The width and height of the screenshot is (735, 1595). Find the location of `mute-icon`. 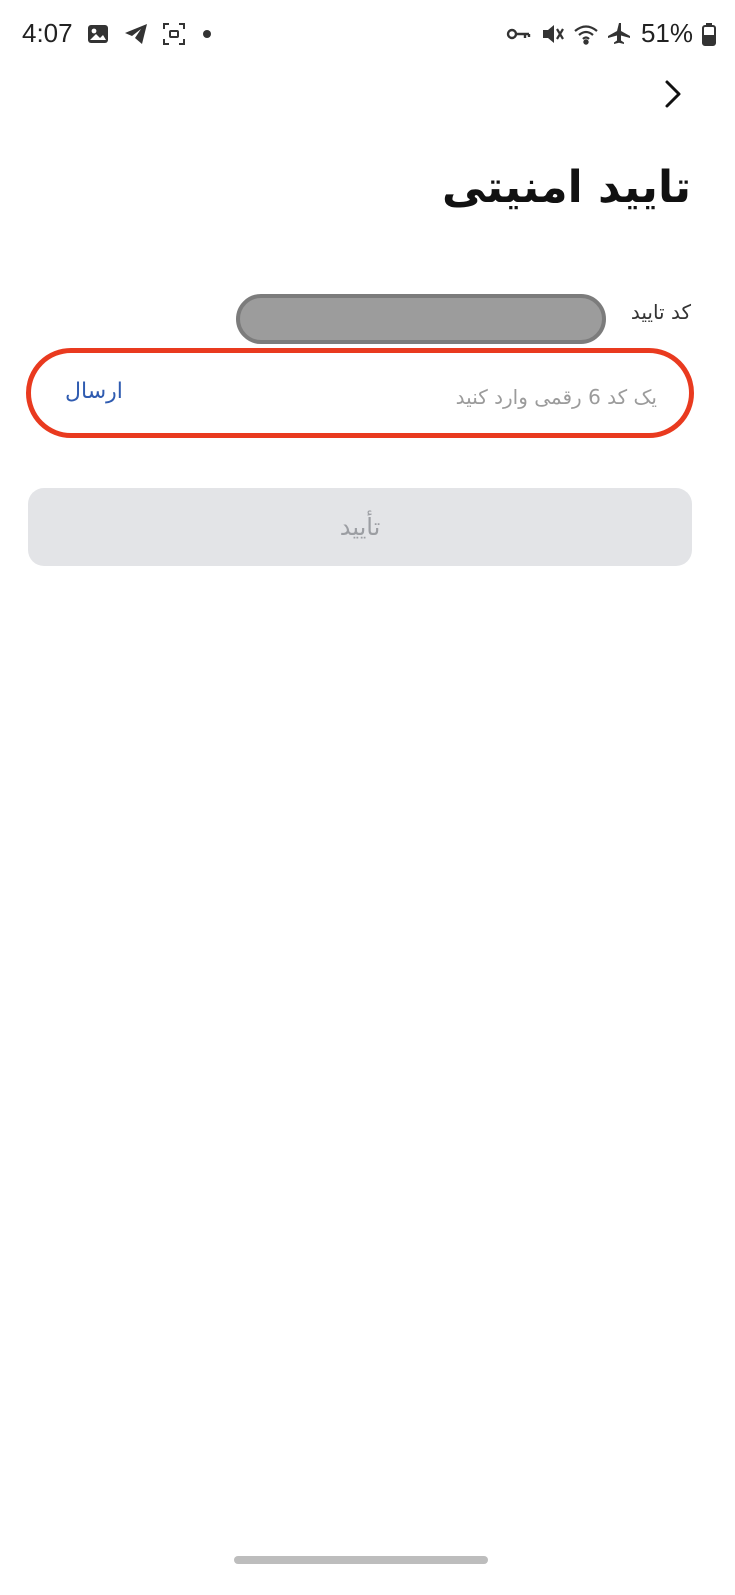

mute-icon is located at coordinates (552, 34).